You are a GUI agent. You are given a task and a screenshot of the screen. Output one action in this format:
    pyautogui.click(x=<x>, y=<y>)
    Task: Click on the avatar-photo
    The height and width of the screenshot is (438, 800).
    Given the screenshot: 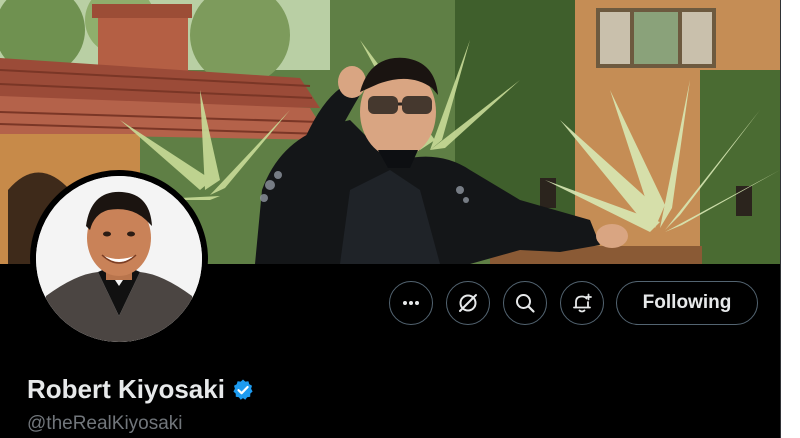 What is the action you would take?
    pyautogui.click(x=119, y=259)
    